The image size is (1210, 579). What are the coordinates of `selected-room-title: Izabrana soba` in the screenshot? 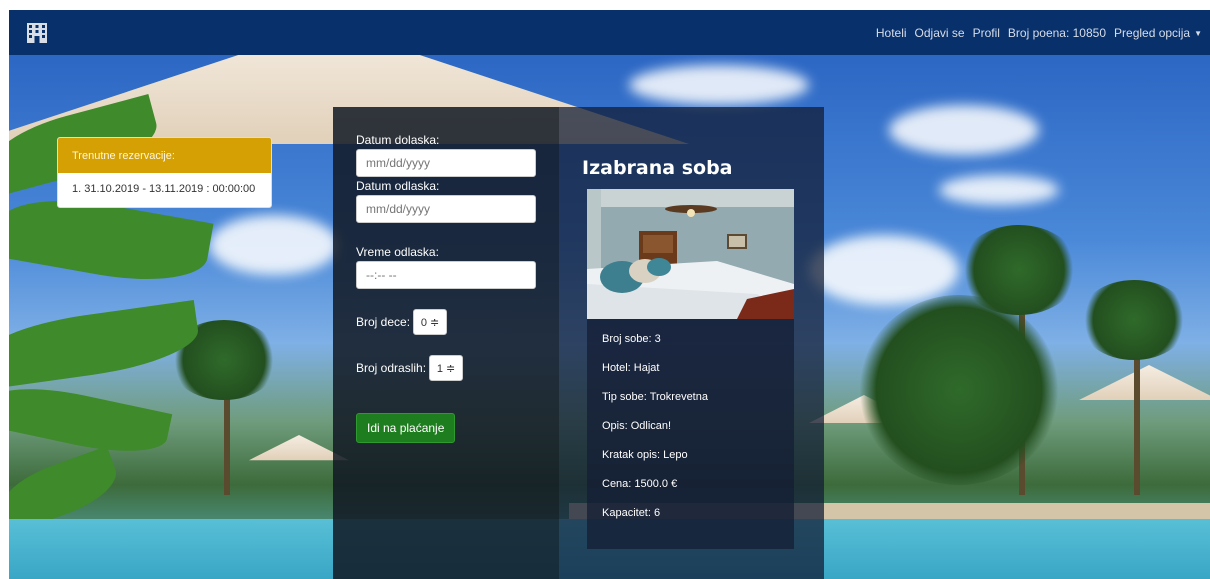 It's located at (657, 168).